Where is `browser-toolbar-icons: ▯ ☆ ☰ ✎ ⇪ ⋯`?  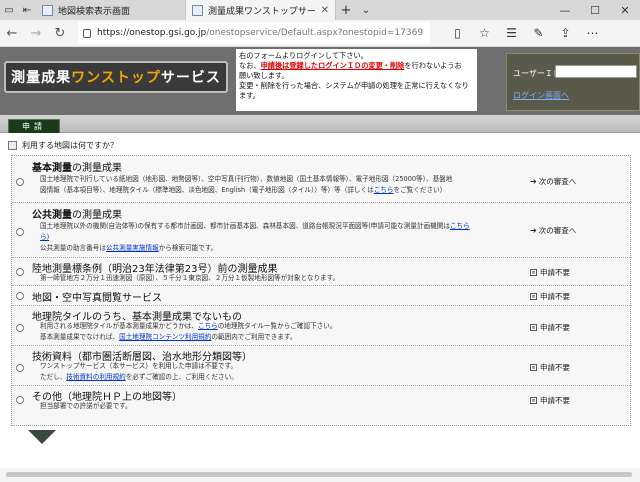 browser-toolbar-icons: ▯ ☆ ☰ ✎ ⇪ ⋯ is located at coordinates (525, 33).